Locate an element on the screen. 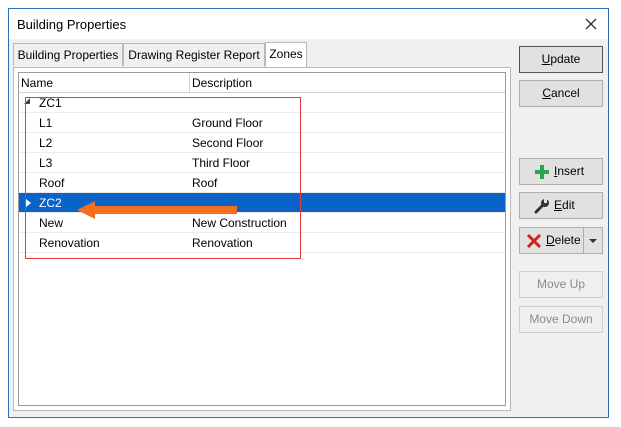  plus-icon is located at coordinates (542, 172).